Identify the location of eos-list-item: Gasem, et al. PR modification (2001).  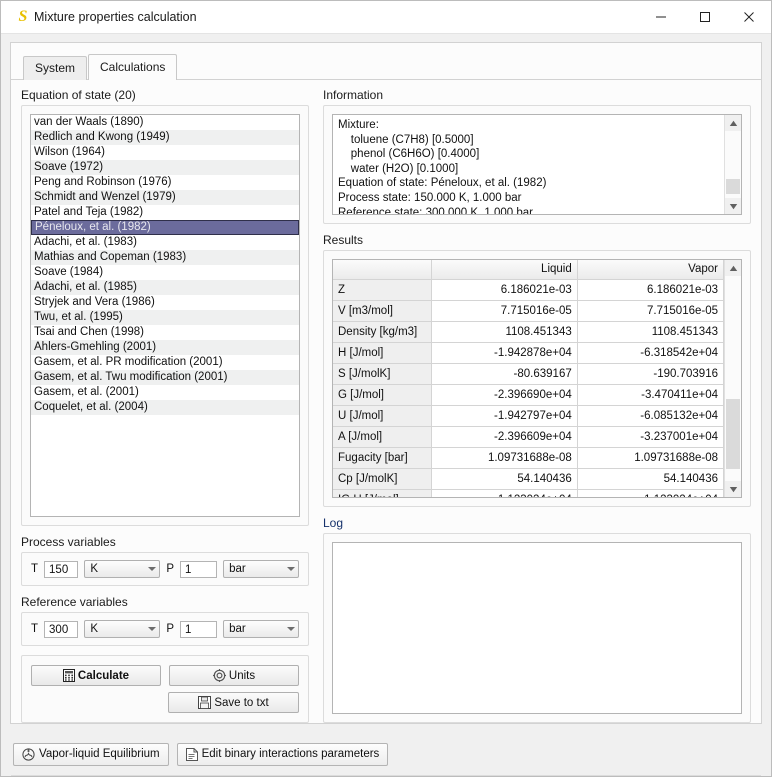
(165, 362).